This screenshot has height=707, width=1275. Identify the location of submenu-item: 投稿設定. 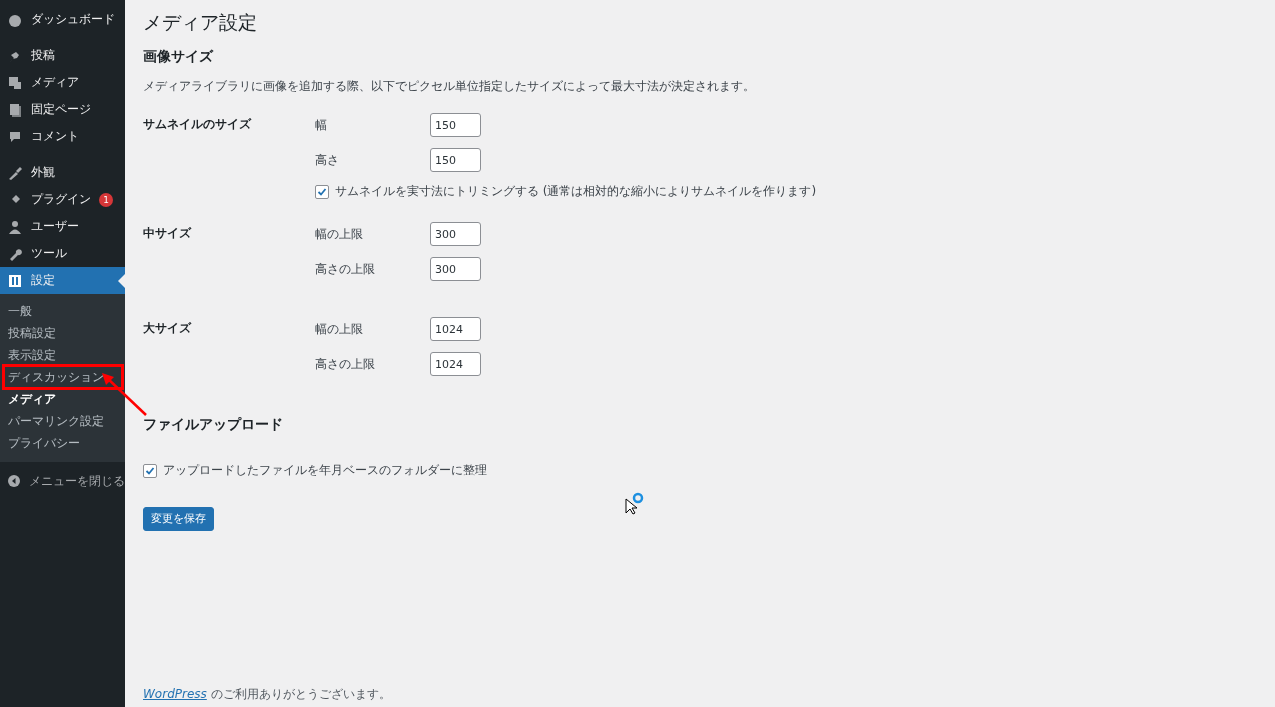
(62, 333).